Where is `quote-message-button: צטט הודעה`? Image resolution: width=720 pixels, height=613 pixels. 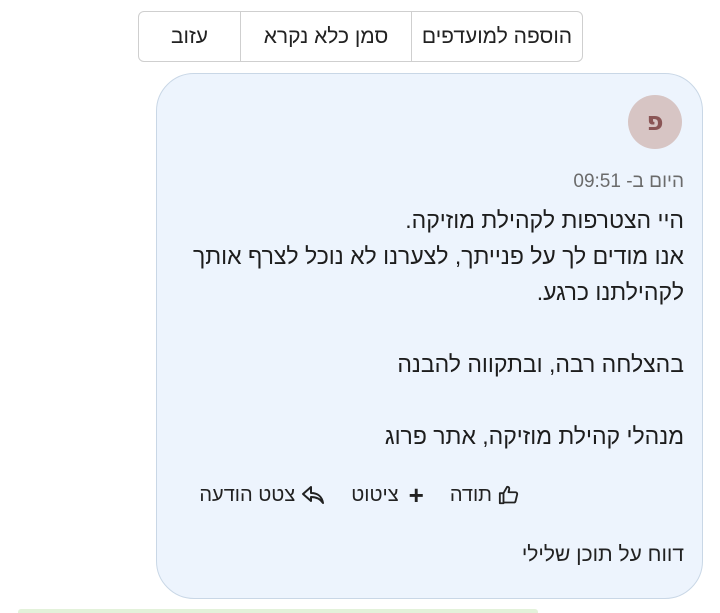 quote-message-button: צטט הודעה is located at coordinates (262, 495).